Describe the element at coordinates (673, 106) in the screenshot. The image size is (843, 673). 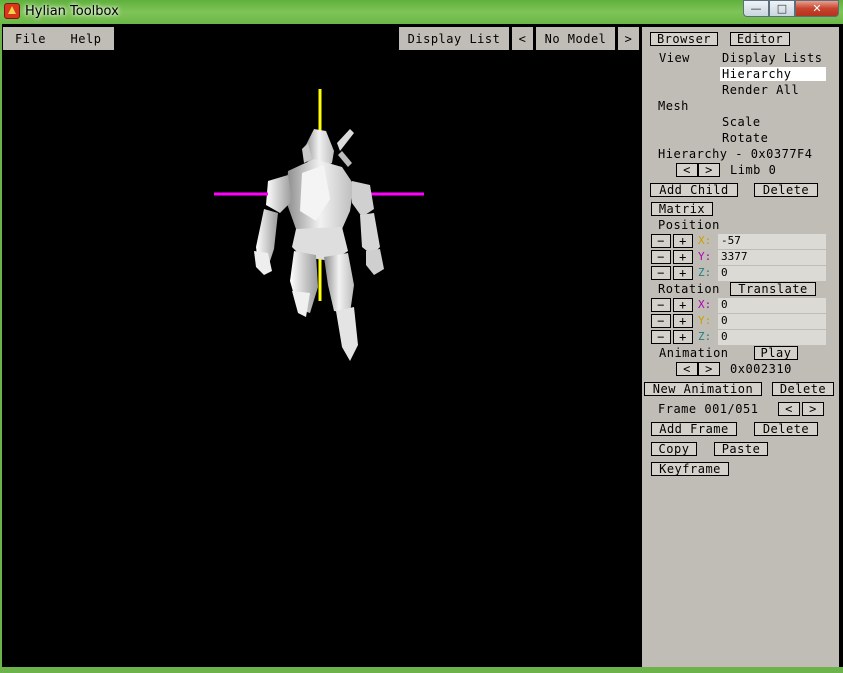
I see `mesh-label: Mesh` at that location.